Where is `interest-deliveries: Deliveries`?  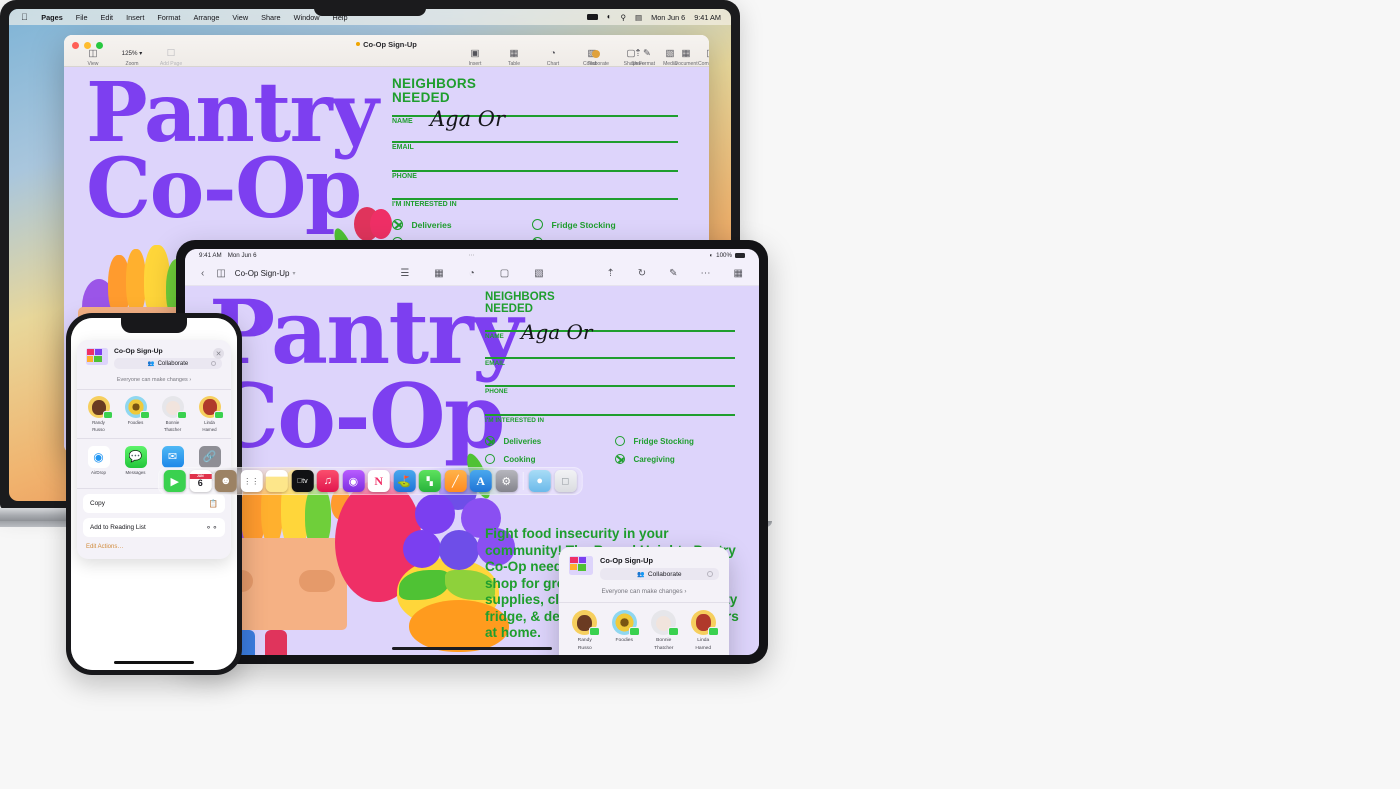
interest-deliveries: Deliveries is located at coordinates (422, 224).